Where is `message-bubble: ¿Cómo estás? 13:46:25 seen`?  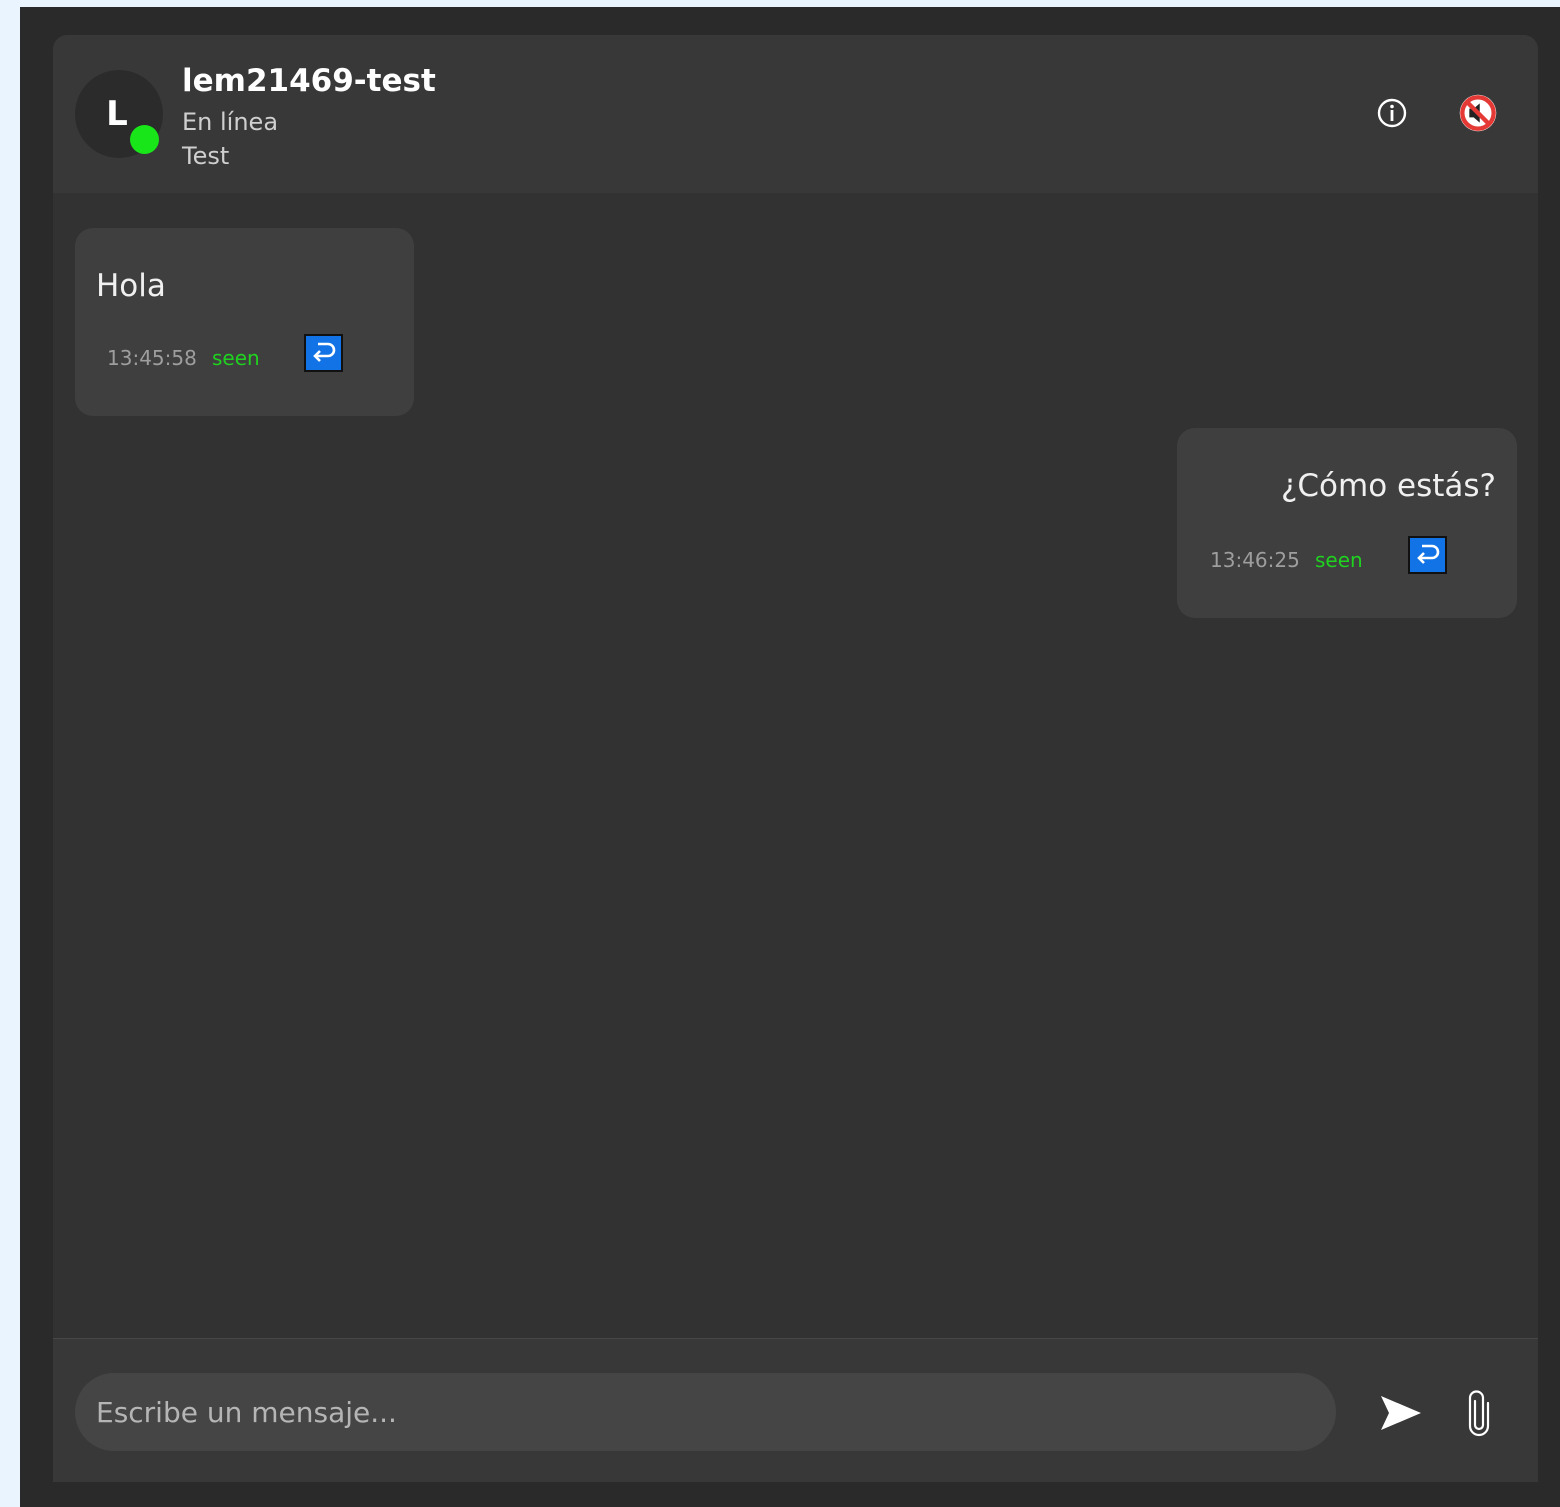
message-bubble: ¿Cómo estás? 13:46:25 seen is located at coordinates (1347, 523).